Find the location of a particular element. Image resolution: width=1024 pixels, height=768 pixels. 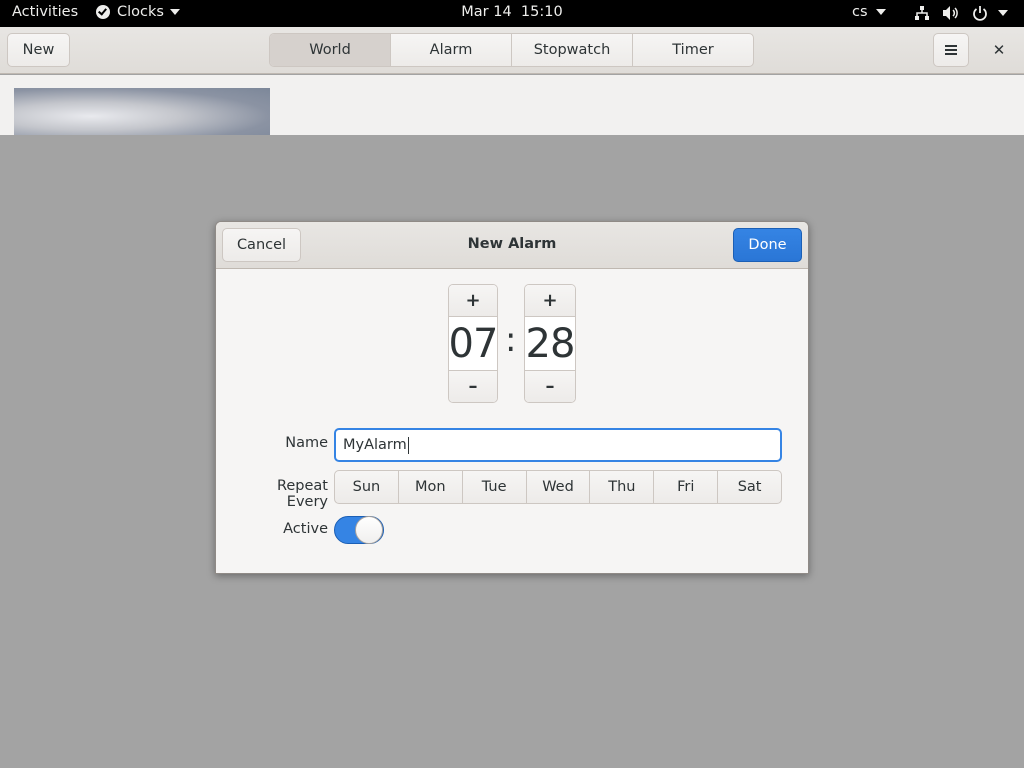

main-menu-button is located at coordinates (951, 50).